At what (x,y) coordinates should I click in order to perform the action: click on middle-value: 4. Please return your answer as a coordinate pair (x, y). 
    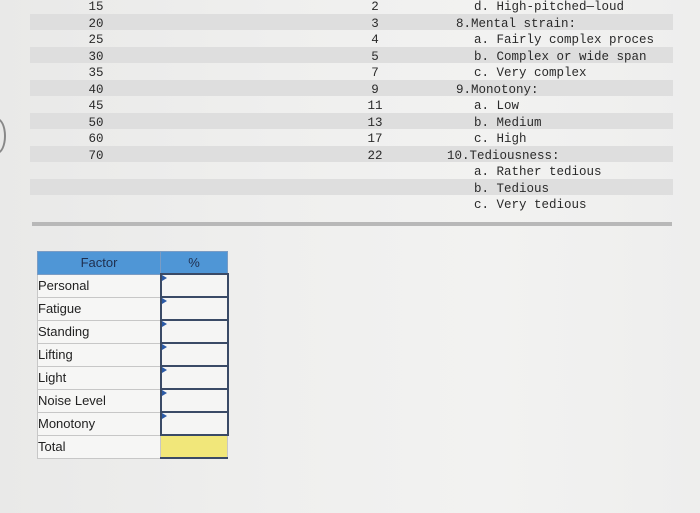
    Looking at the image, I should click on (375, 40).